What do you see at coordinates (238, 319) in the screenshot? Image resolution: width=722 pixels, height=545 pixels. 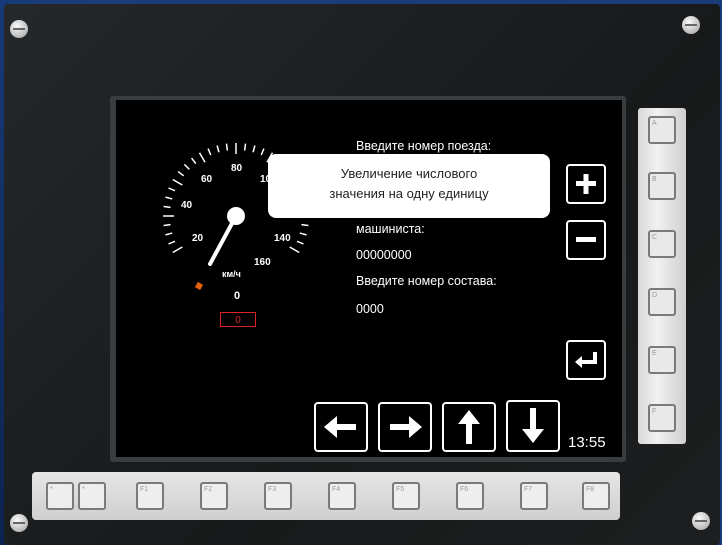 I see `speed-limit-box: 0` at bounding box center [238, 319].